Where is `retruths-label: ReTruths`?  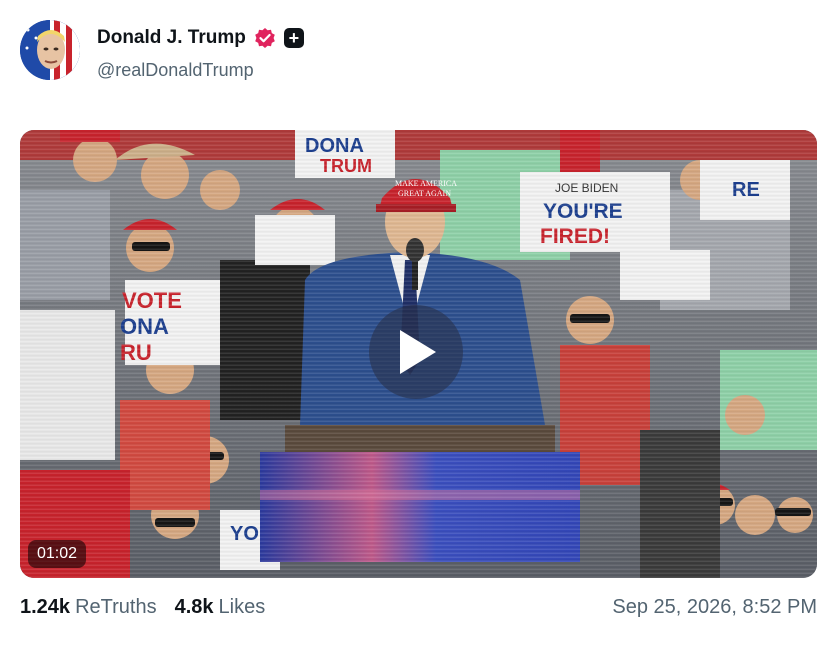 retruths-label: ReTruths is located at coordinates (116, 607).